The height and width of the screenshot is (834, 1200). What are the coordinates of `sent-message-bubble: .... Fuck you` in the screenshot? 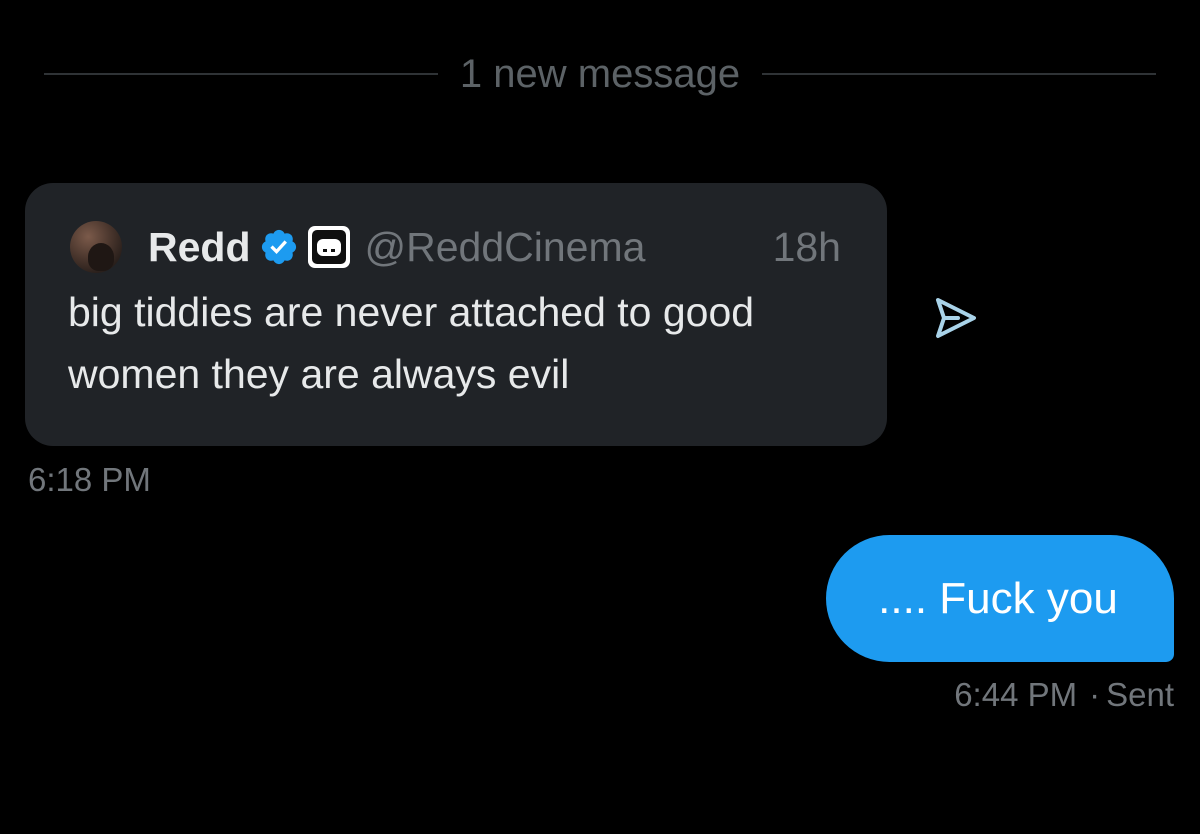 It's located at (1000, 598).